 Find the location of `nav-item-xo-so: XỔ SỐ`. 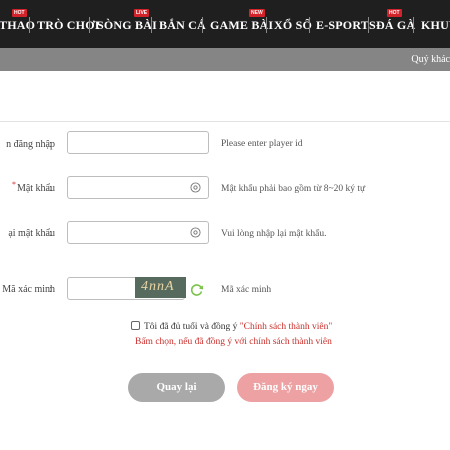

nav-item-xo-so: XỔ SỐ is located at coordinates (293, 26).